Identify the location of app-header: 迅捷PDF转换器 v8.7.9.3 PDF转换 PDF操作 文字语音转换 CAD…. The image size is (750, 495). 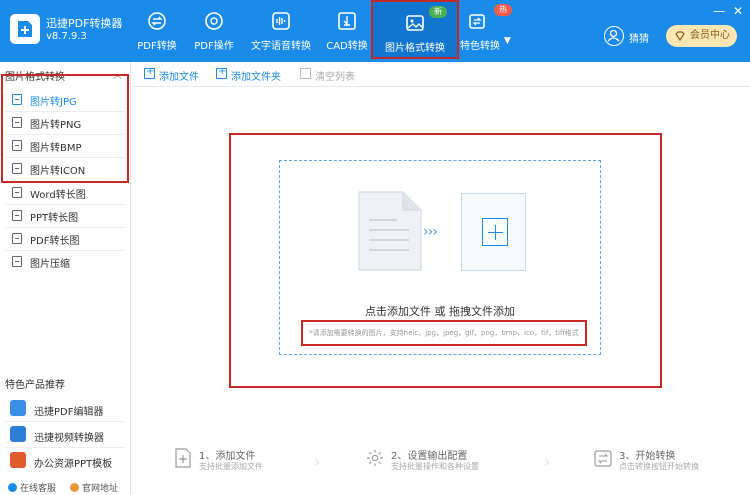
(375, 31).